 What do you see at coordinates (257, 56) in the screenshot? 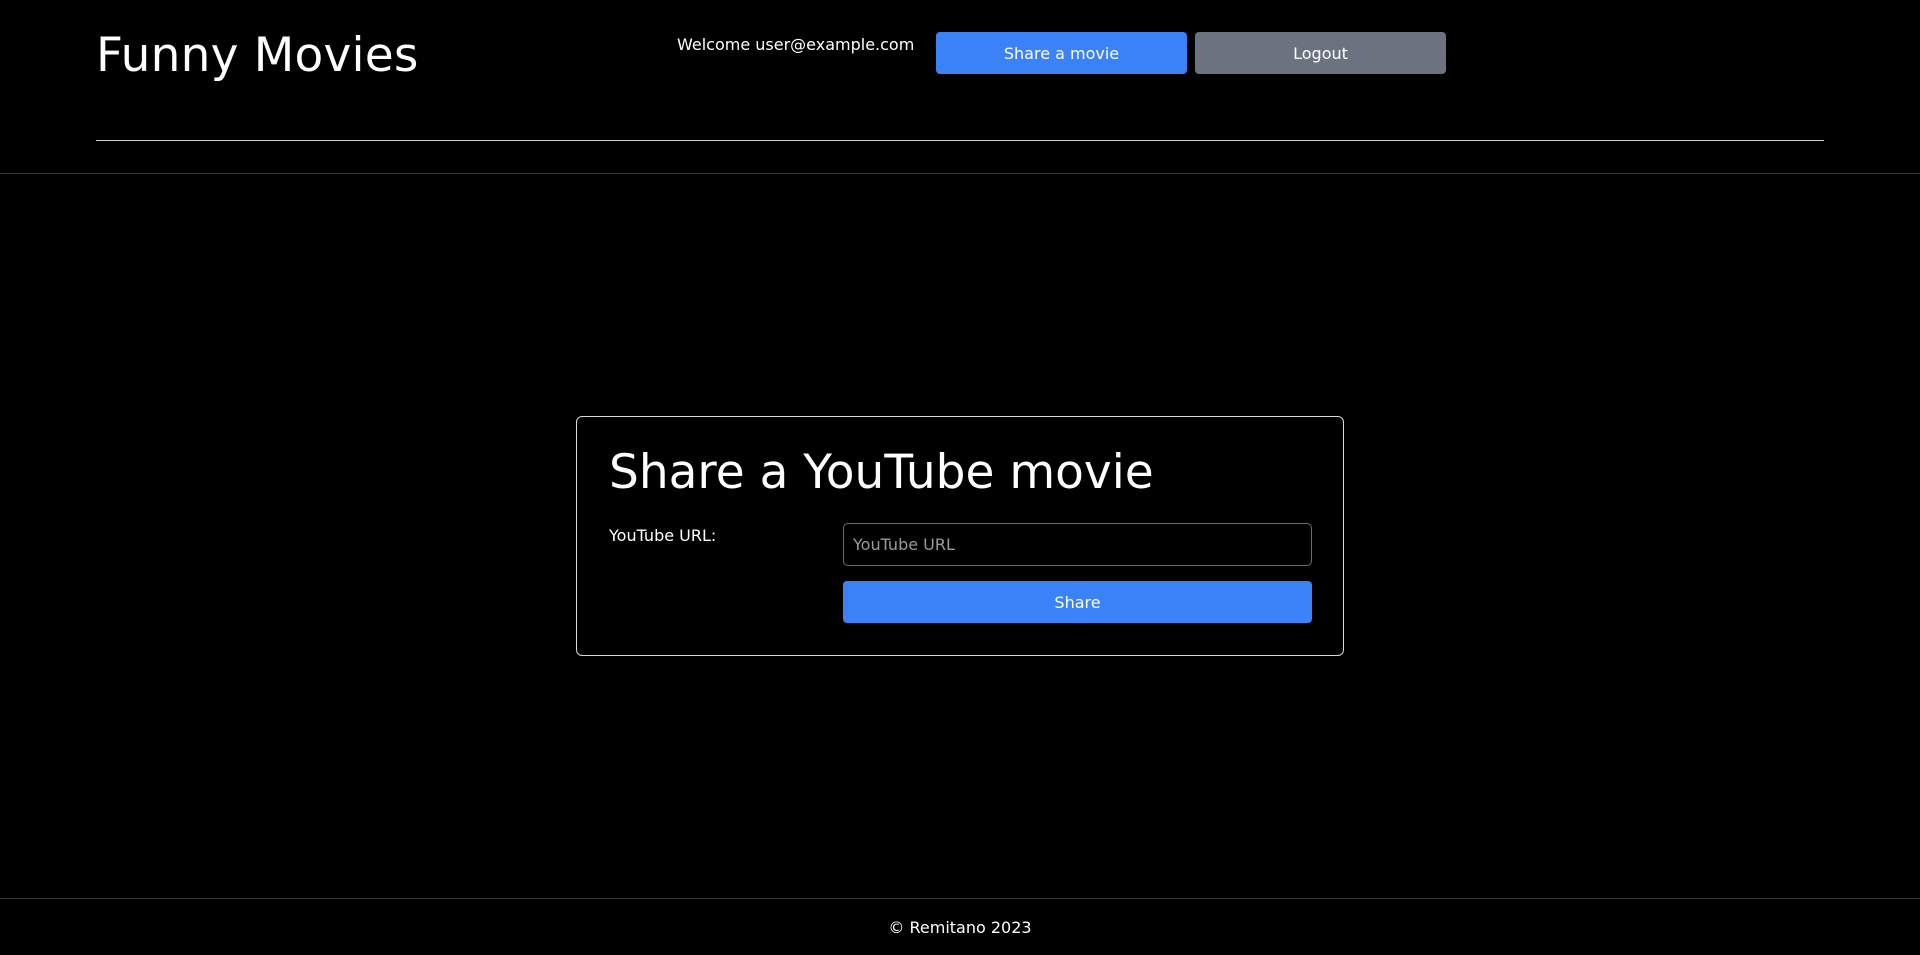
I see `brand-title: Funny Movies` at bounding box center [257, 56].